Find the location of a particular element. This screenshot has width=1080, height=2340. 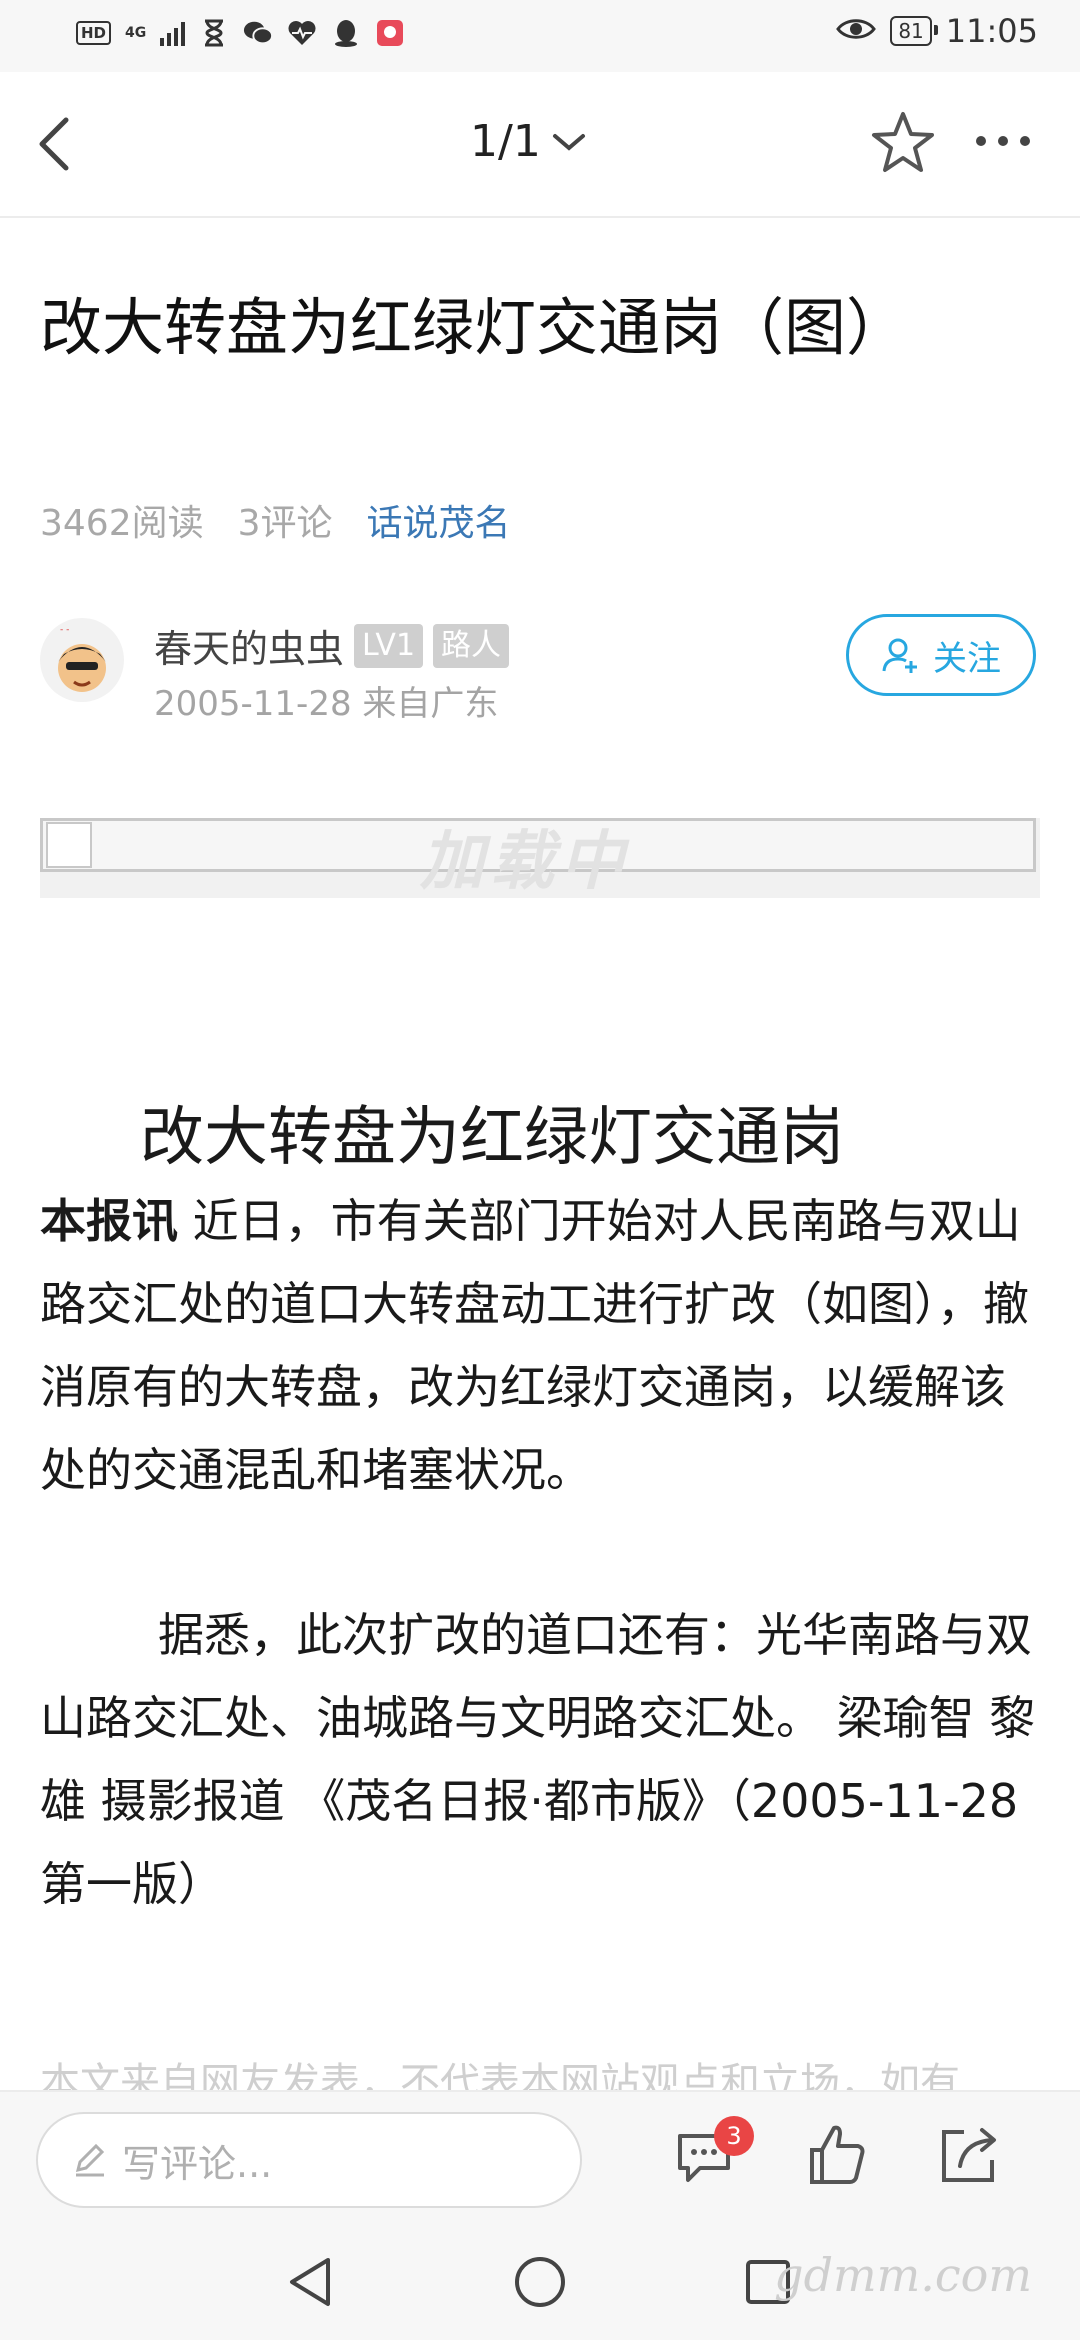

qq-icon is located at coordinates (346, 33).